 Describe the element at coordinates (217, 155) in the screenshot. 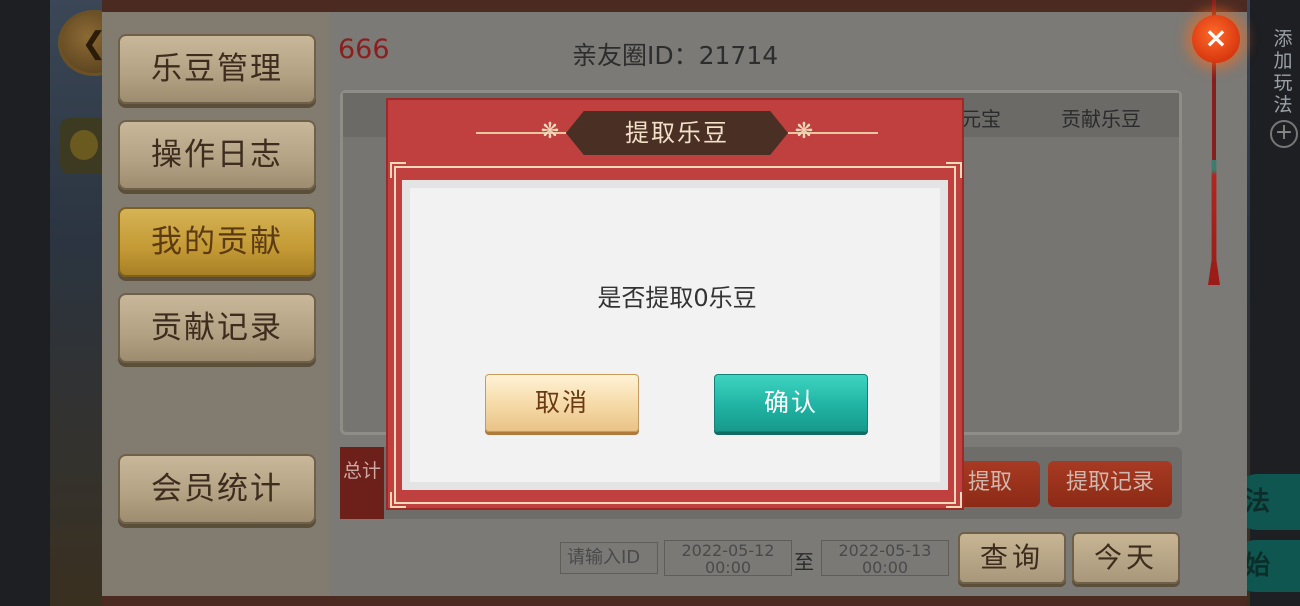

I see `sidebar-item-operation-log: 操作日志` at that location.